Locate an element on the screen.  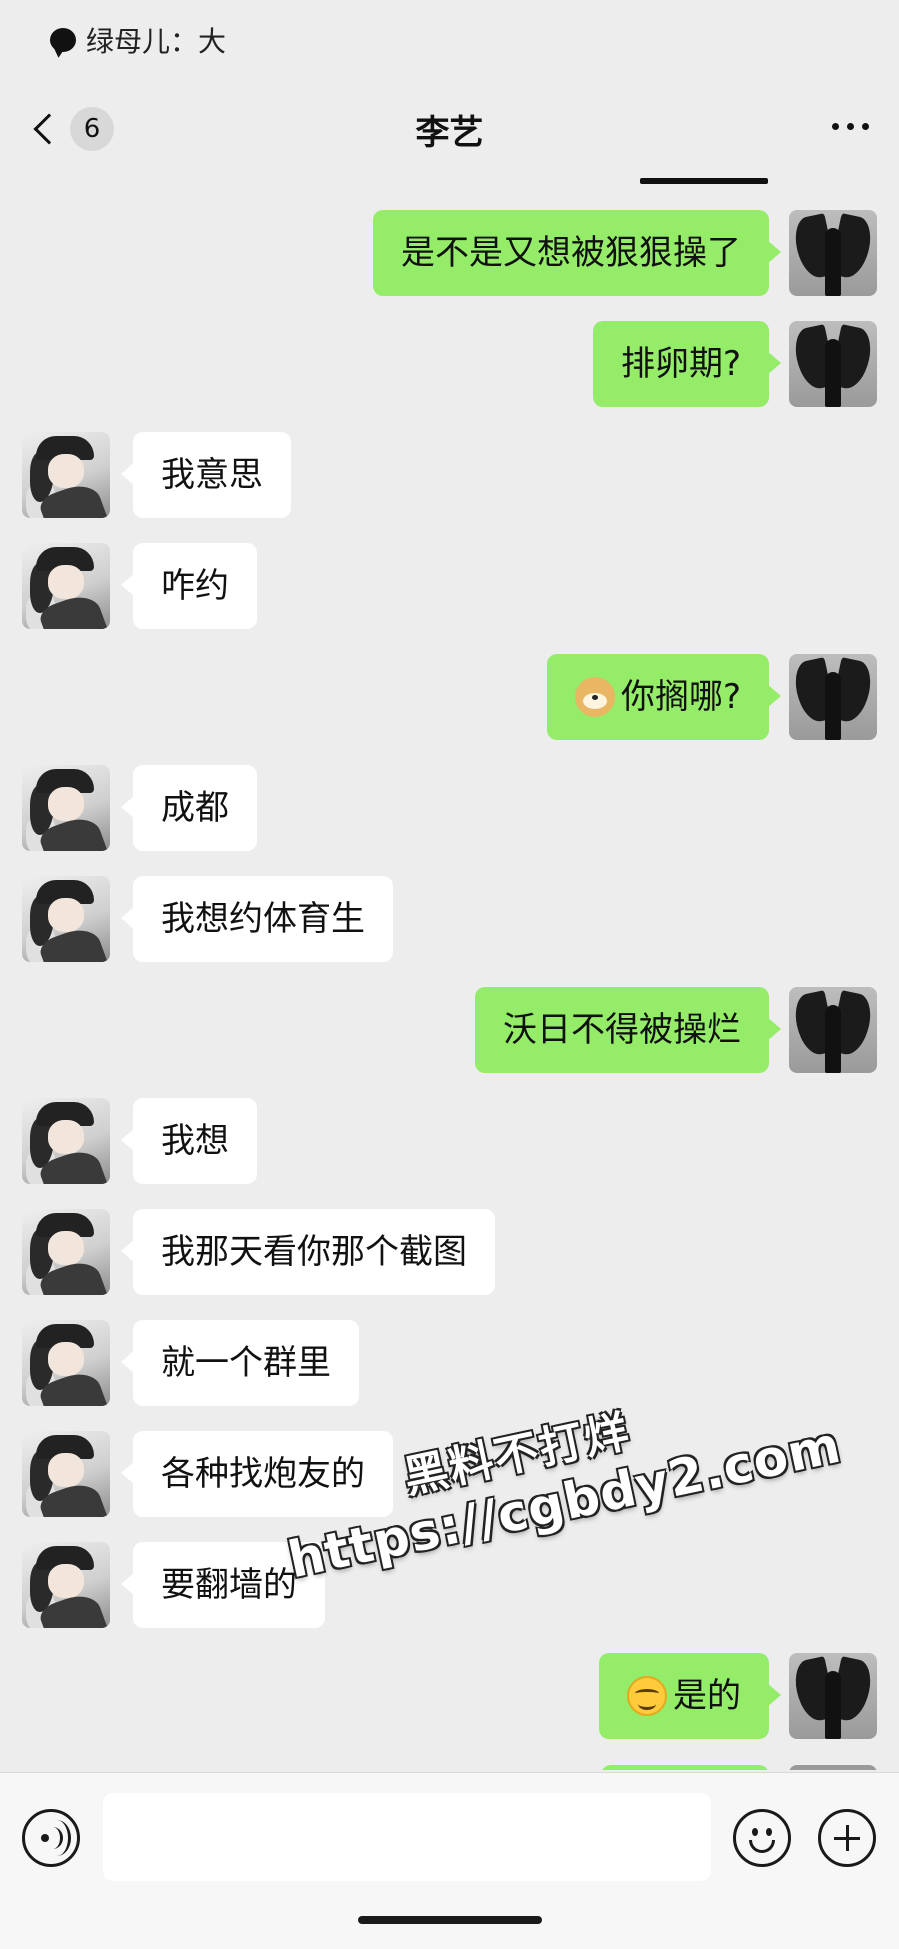
message-bubble-partial is located at coordinates (685, 1767).